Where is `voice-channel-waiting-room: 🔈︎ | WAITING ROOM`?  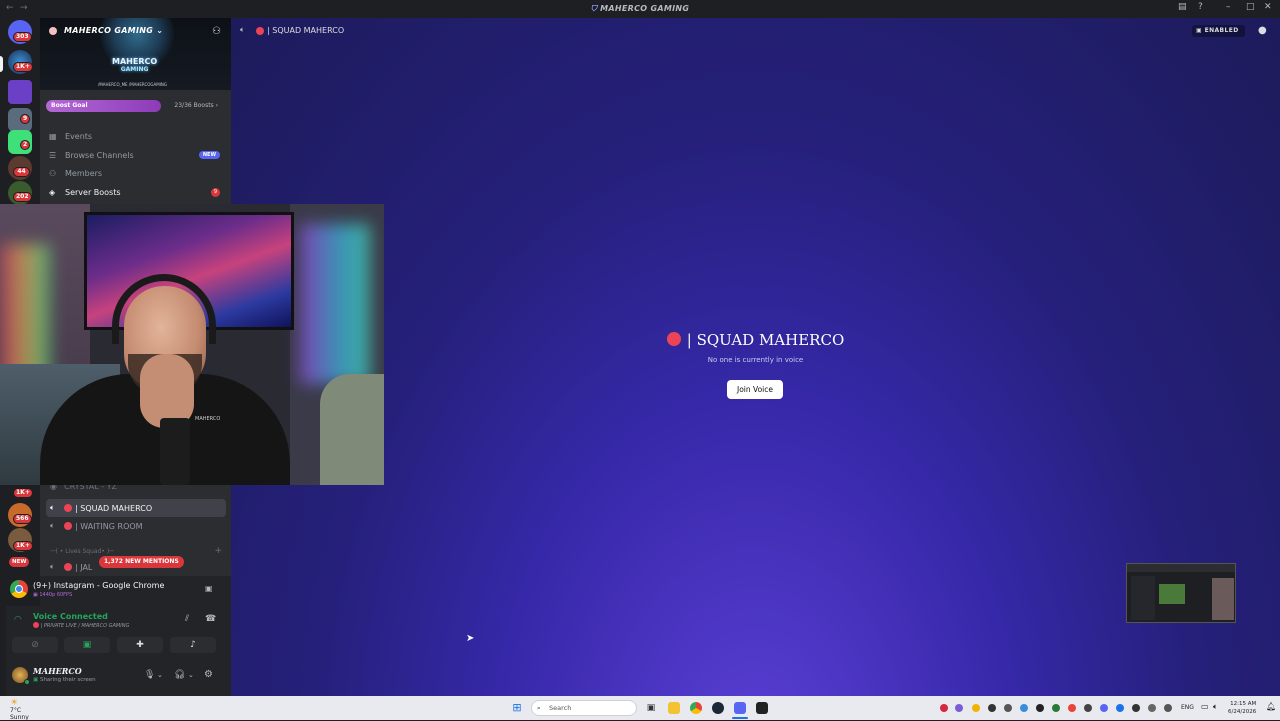
voice-channel-waiting-room: 🔈︎ | WAITING ROOM is located at coordinates (136, 526).